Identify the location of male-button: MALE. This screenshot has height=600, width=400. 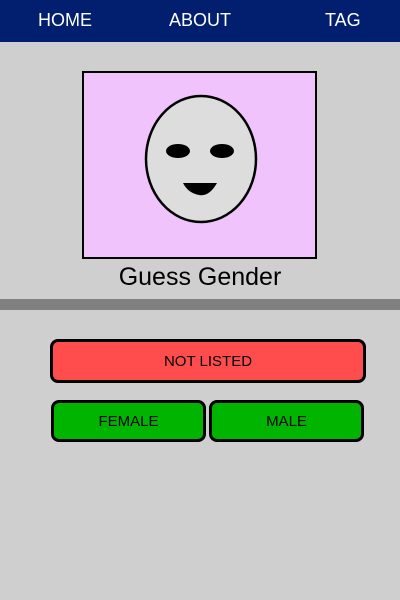
(286, 421).